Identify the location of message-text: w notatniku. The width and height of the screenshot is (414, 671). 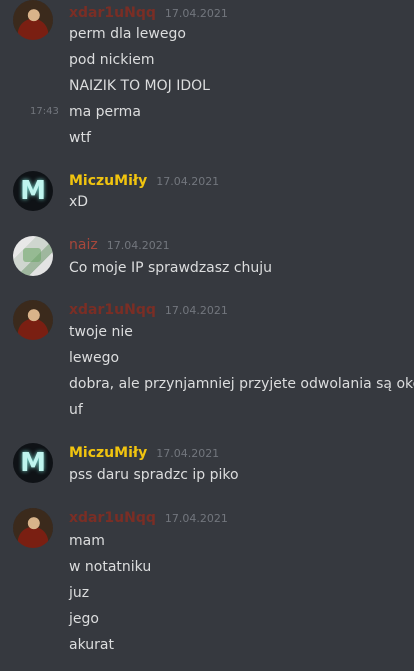
(110, 567).